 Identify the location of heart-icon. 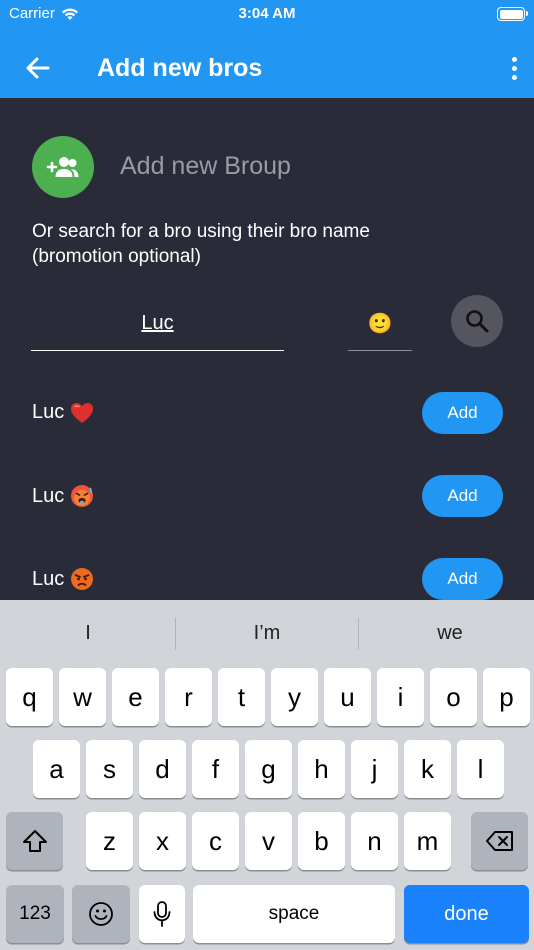
(82, 412).